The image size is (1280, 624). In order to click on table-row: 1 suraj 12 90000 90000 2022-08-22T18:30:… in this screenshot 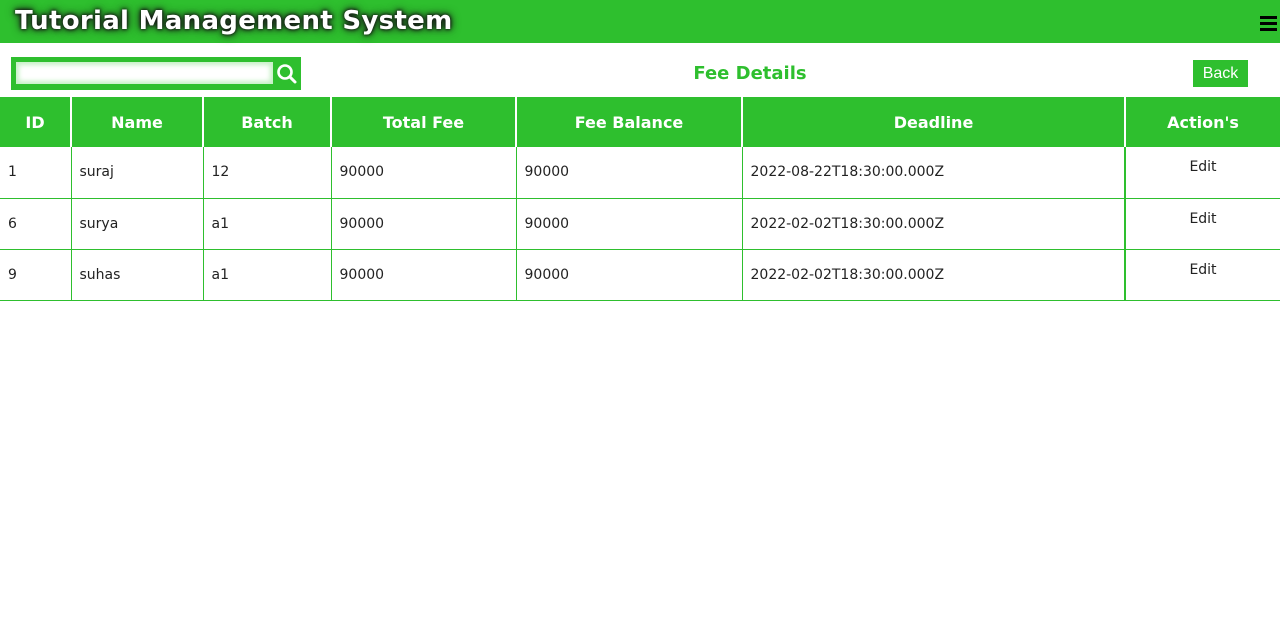, I will do `click(640, 173)`.